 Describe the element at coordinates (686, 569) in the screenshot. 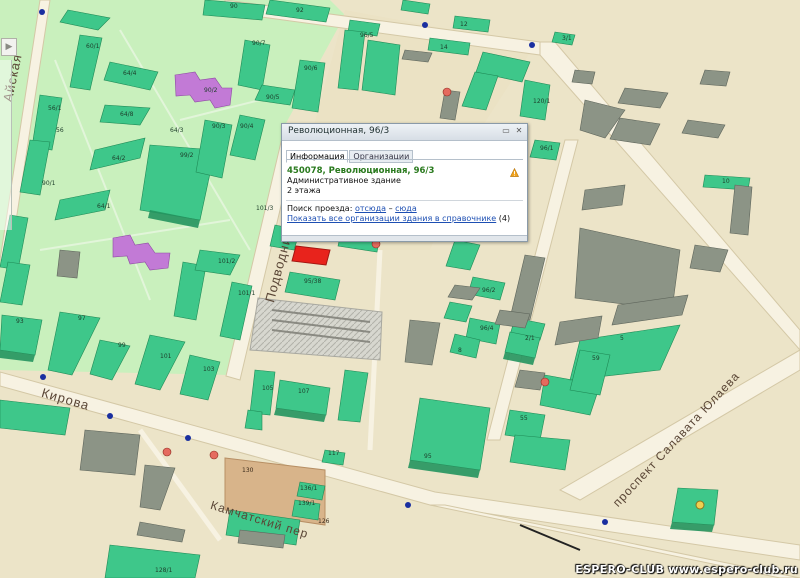

I see `watermark: ESPERO-CLUB www.espero-club.ru` at that location.